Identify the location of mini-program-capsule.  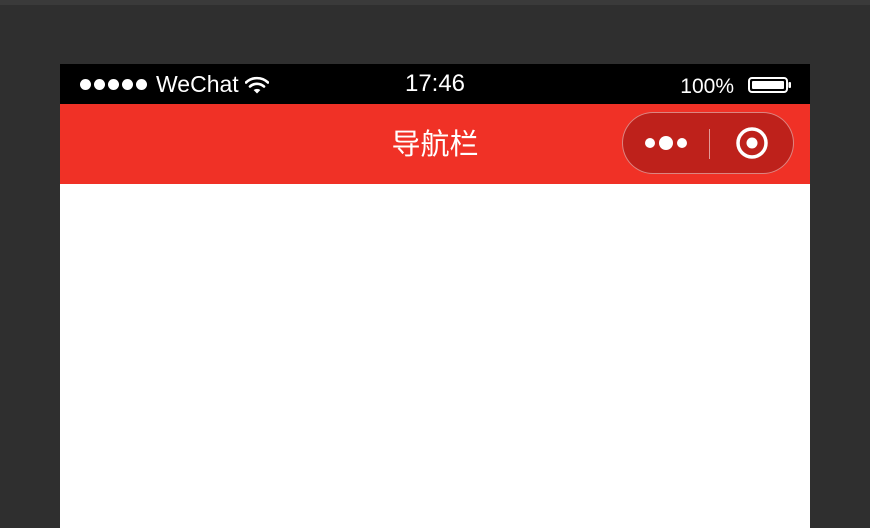
(708, 143).